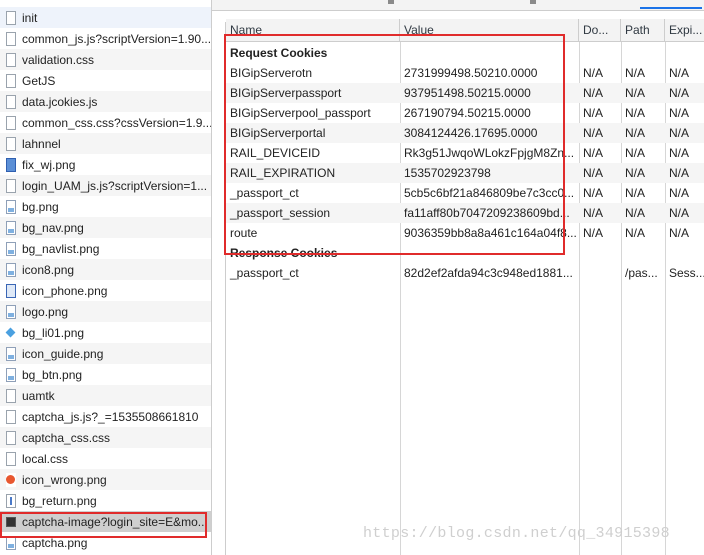  Describe the element at coordinates (105, 80) in the screenshot. I see `request-row: GetJS` at that location.